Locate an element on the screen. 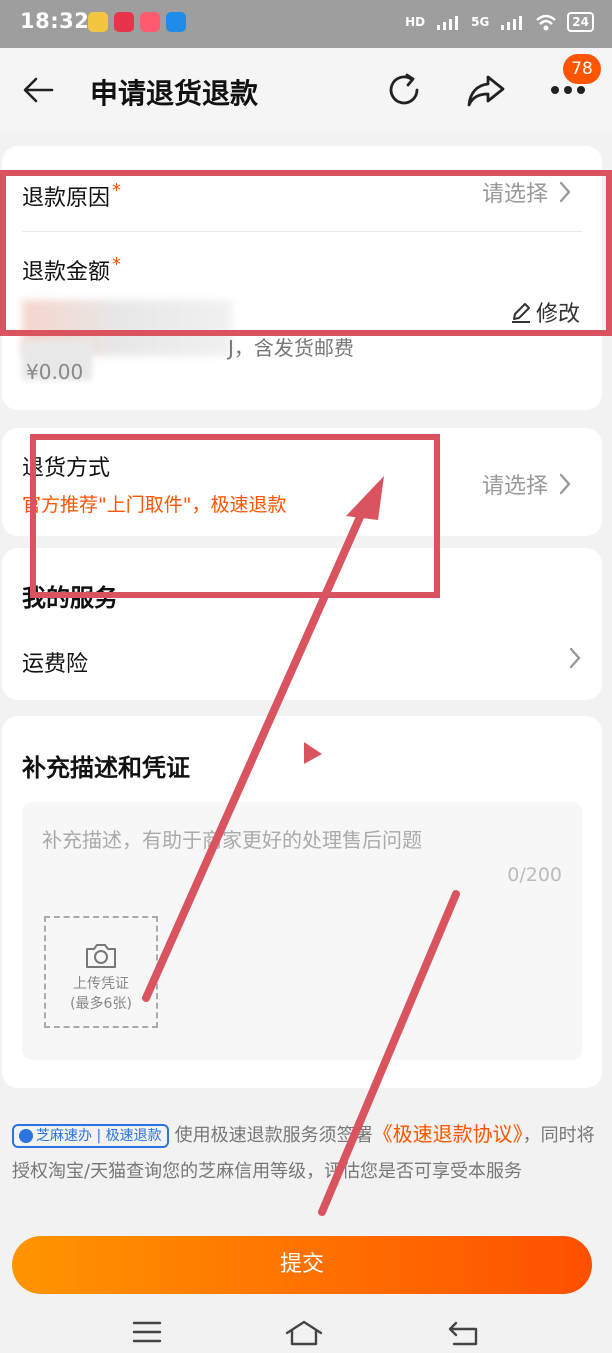  top-nav-bar: 申请退货退款 78 is located at coordinates (306, 90).